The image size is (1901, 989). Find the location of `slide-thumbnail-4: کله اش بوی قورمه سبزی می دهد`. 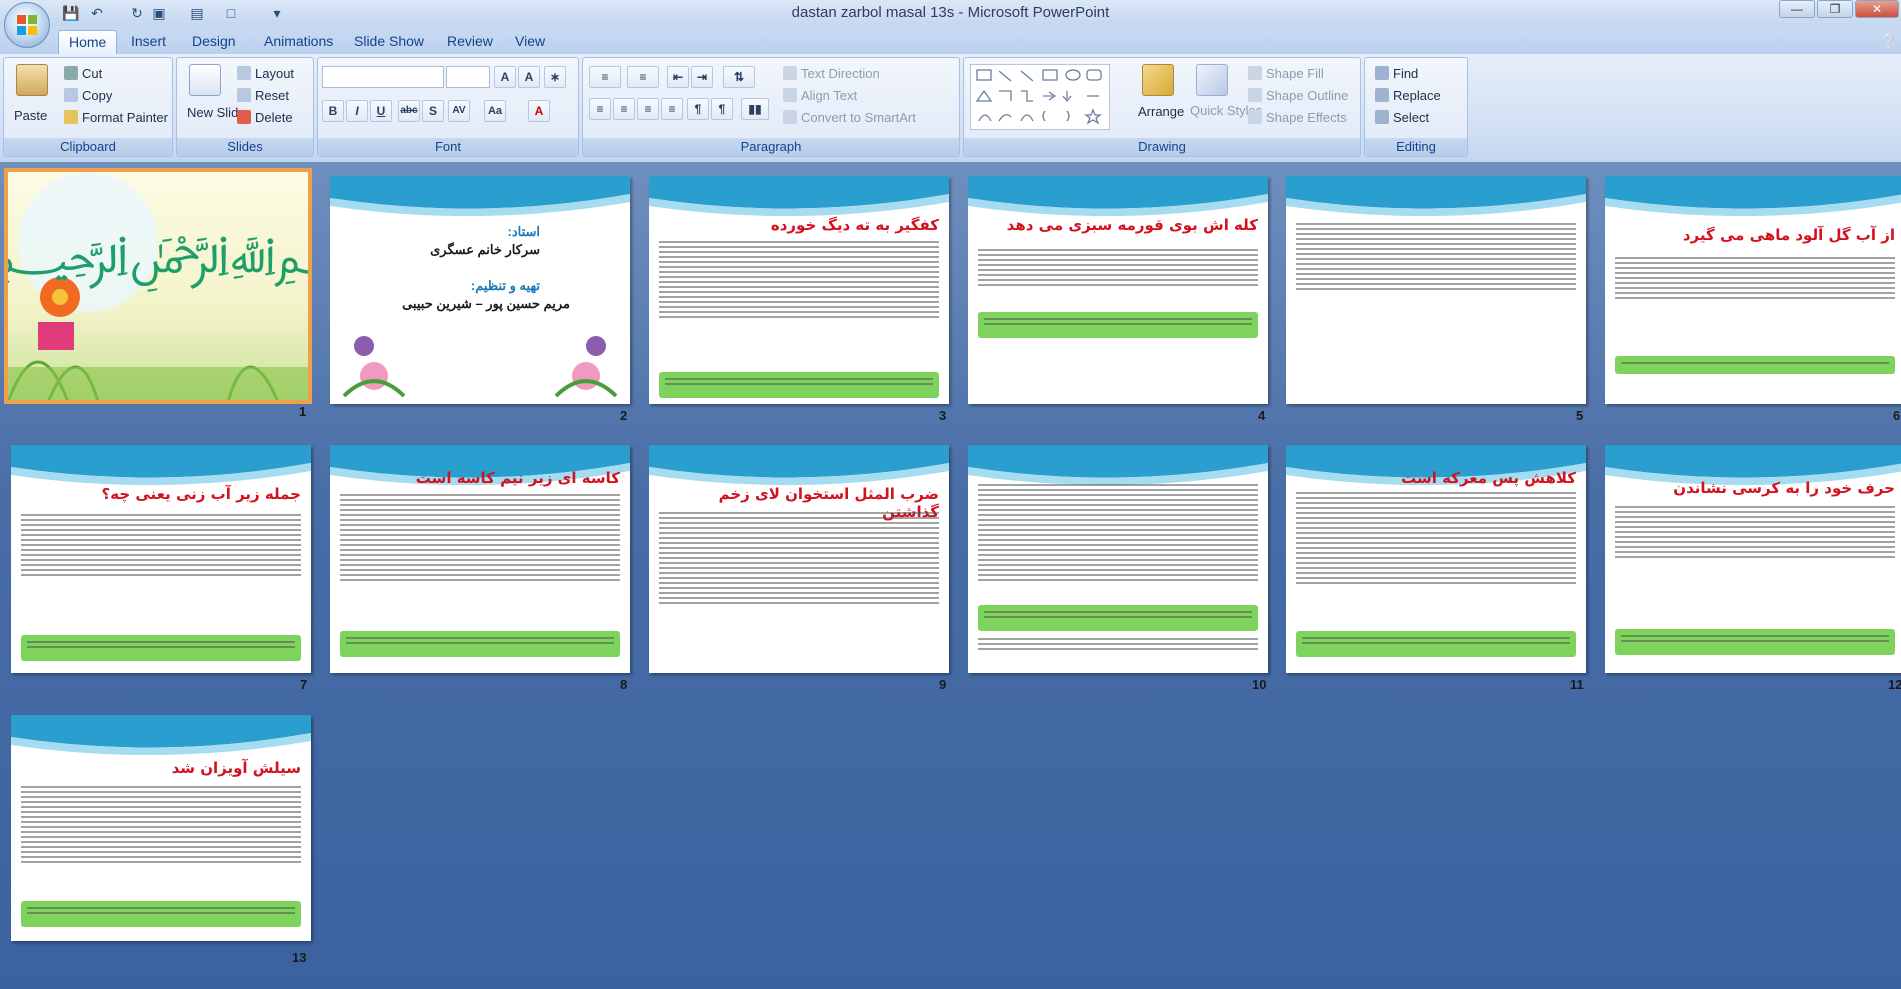

slide-thumbnail-4: کله اش بوی قورمه سبزی می دهد is located at coordinates (1118, 290).